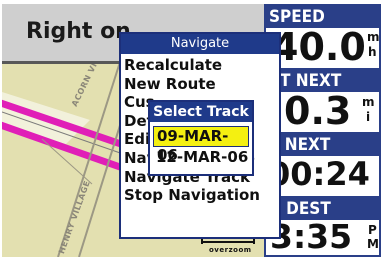  Describe the element at coordinates (192, 195) in the screenshot. I see `menu-item-stop-navigation: Stop Navigation` at that location.